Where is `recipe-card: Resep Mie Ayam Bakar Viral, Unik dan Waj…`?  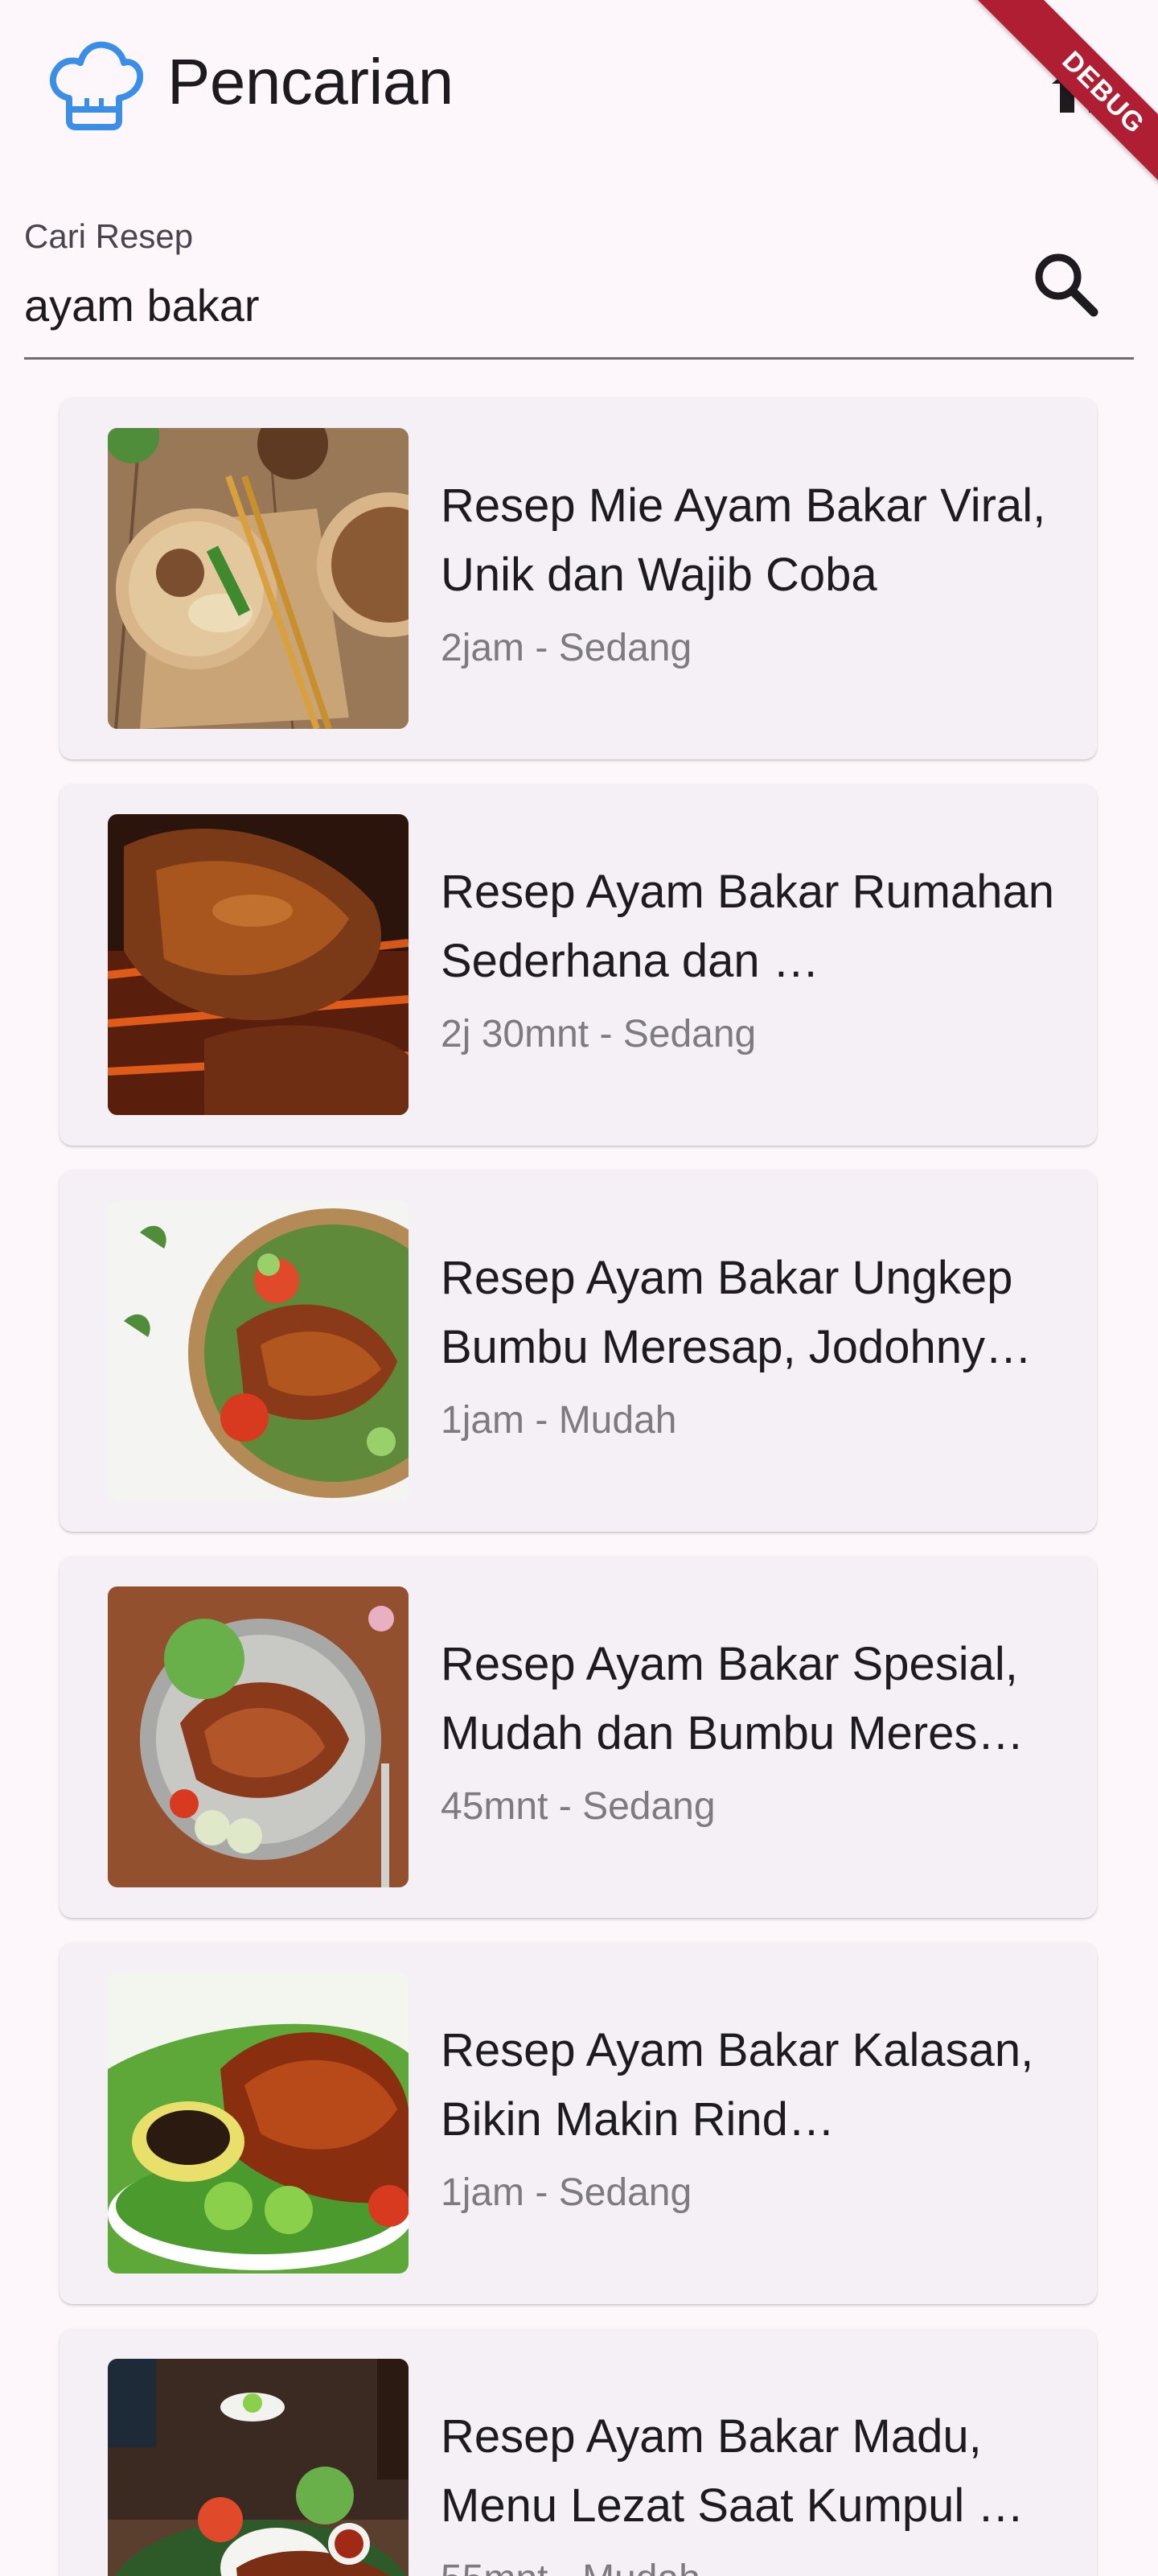
recipe-card: Resep Mie Ayam Bakar Viral, Unik dan Waj… is located at coordinates (578, 578).